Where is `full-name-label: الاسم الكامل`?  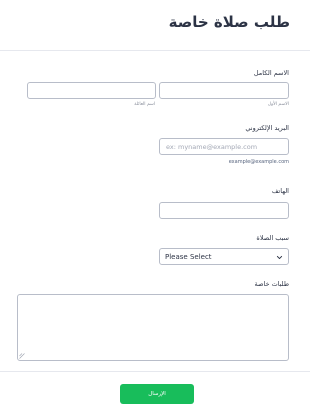 full-name-label: الاسم الكامل is located at coordinates (271, 73).